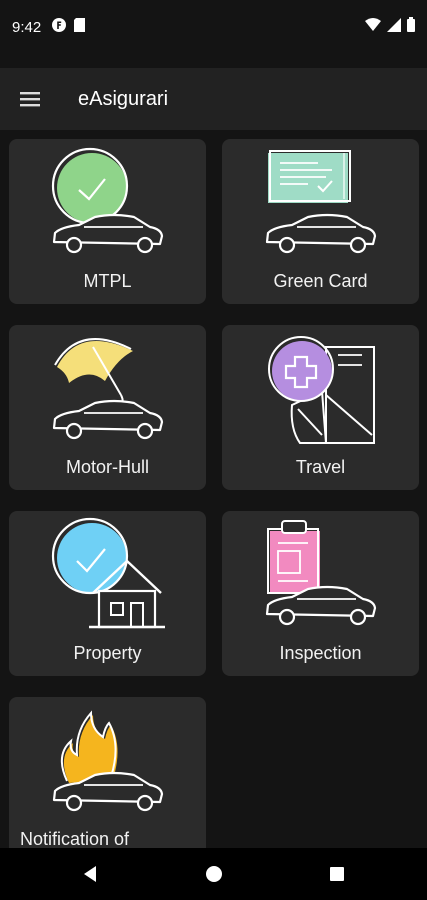  I want to click on home-icon, so click(214, 874).